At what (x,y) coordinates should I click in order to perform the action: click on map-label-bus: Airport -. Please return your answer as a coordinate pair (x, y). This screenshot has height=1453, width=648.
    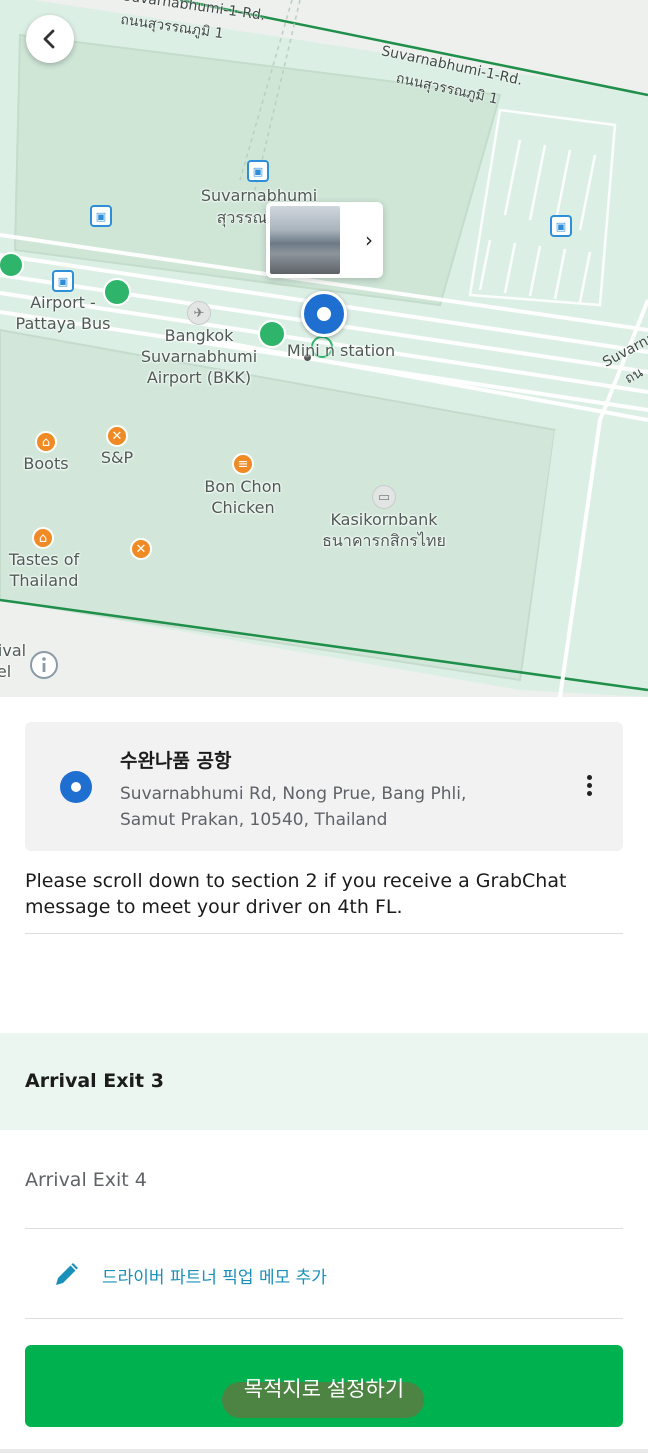
    Looking at the image, I should click on (63, 302).